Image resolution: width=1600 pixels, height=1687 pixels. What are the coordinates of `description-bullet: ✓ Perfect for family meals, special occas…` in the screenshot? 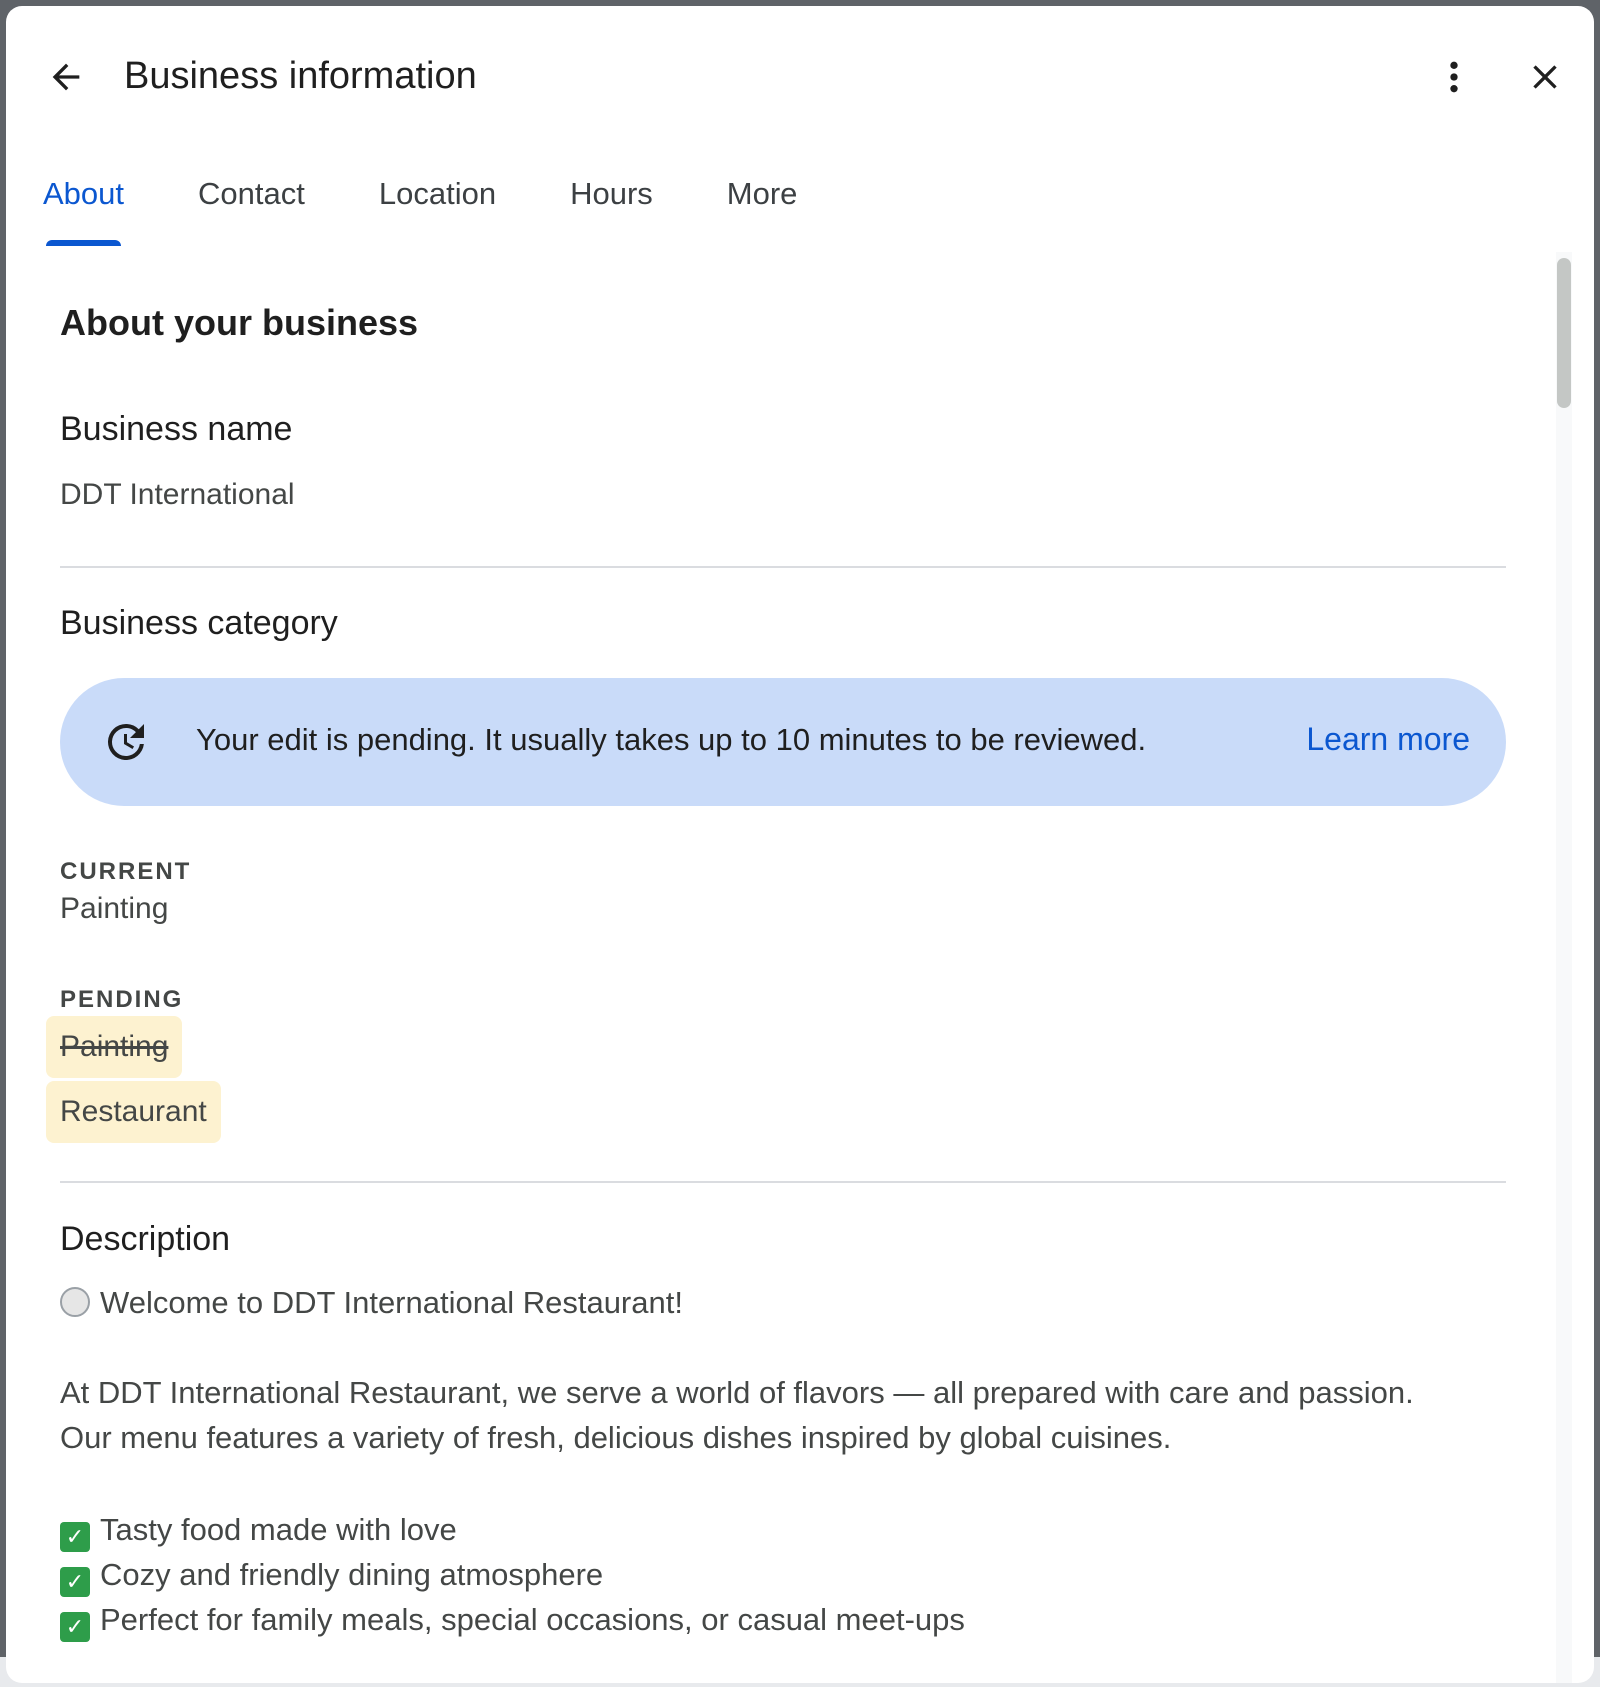 It's located at (512, 1619).